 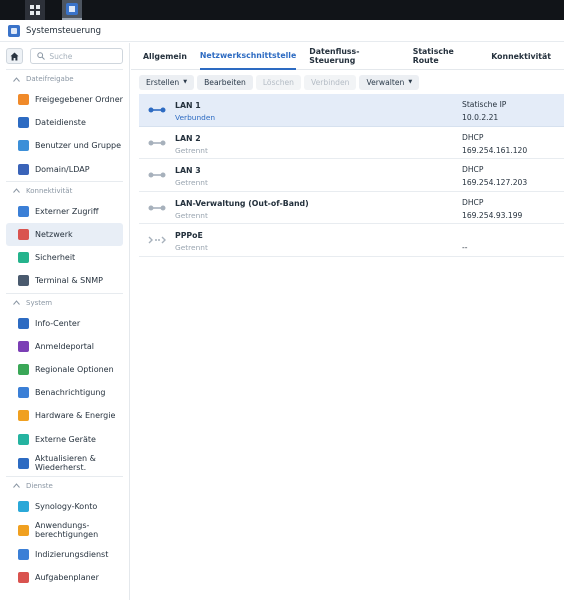 I want to click on sidebar-item-benachrichtigung: Benachrichtigung, so click(x=64, y=392).